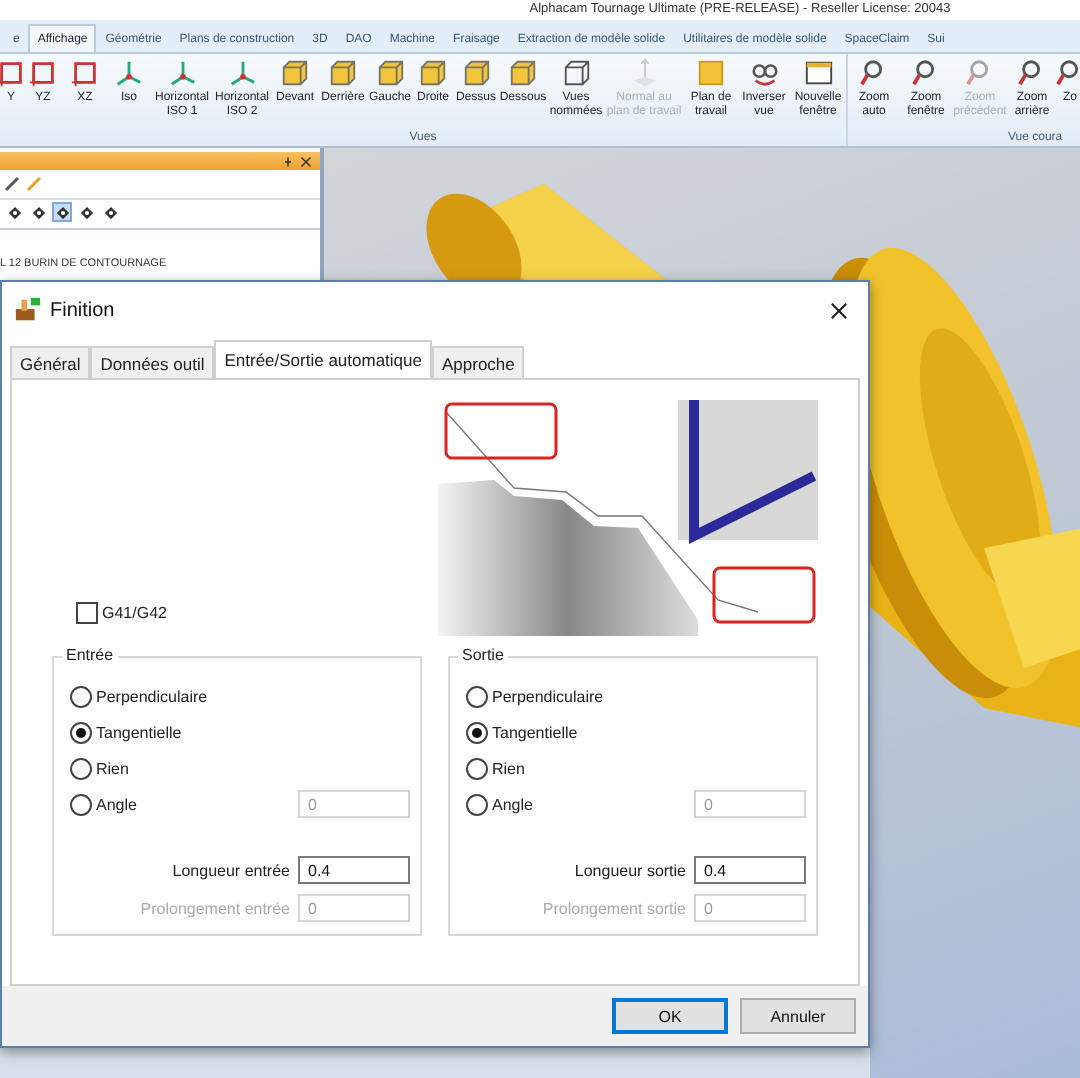 The image size is (1080, 1078). What do you see at coordinates (711, 73) in the screenshot?
I see `square-icon` at bounding box center [711, 73].